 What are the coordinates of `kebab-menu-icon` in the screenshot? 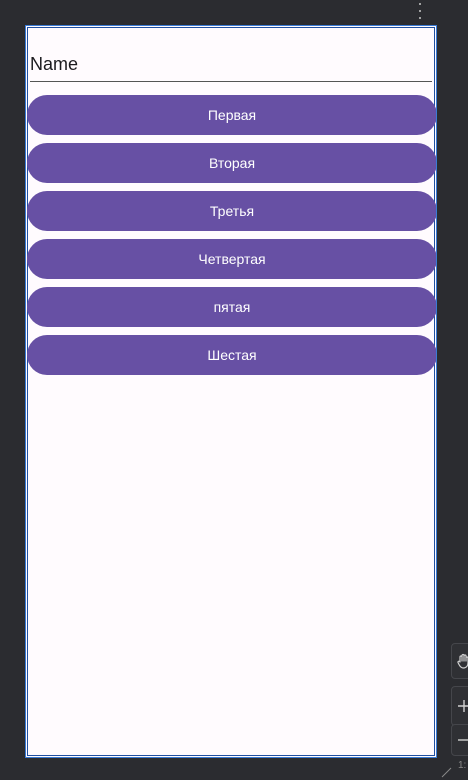 It's located at (420, 11).